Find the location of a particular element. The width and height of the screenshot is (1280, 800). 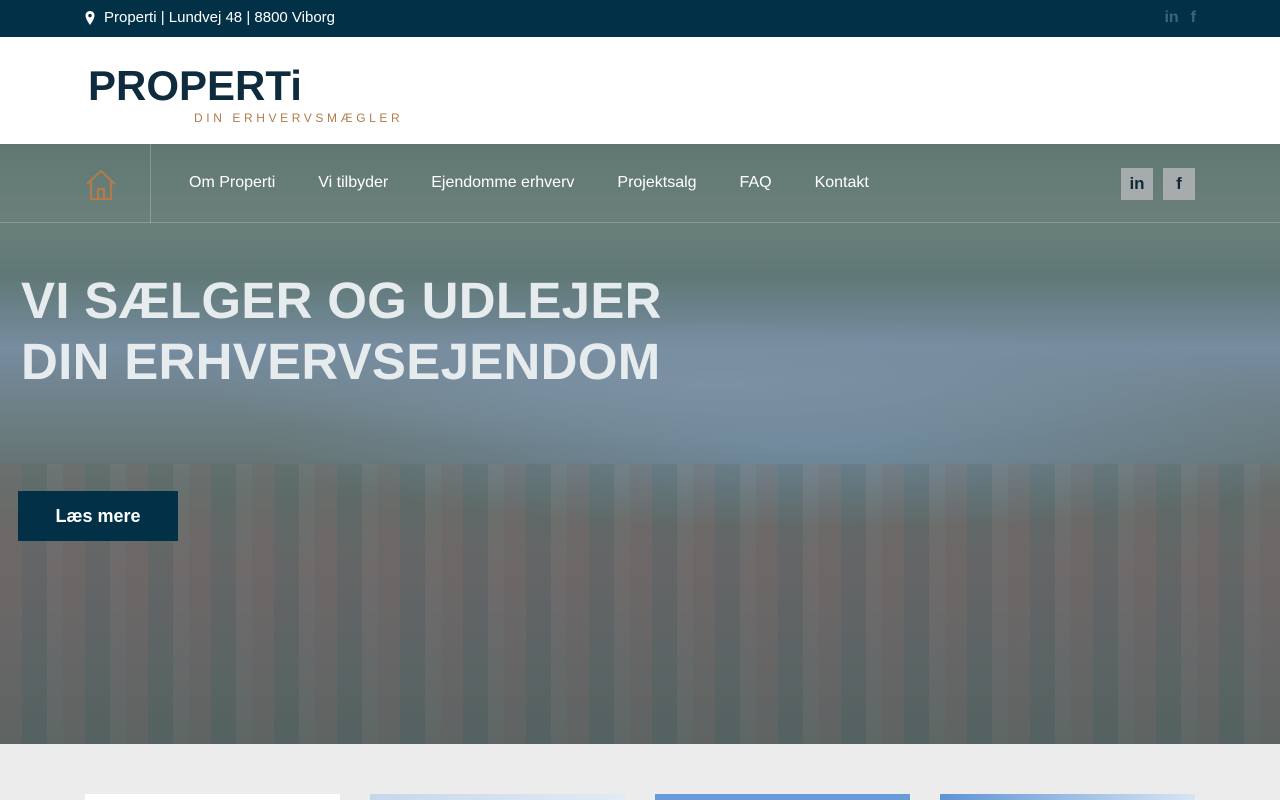

top-bar: Properti | Lundvej 48 | 8800 Viborg in f is located at coordinates (640, 18).